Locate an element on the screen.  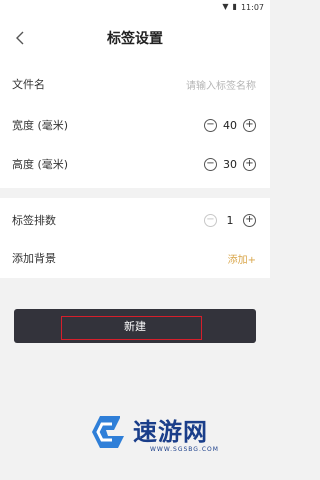
page-title: 标签设置 is located at coordinates (135, 39).